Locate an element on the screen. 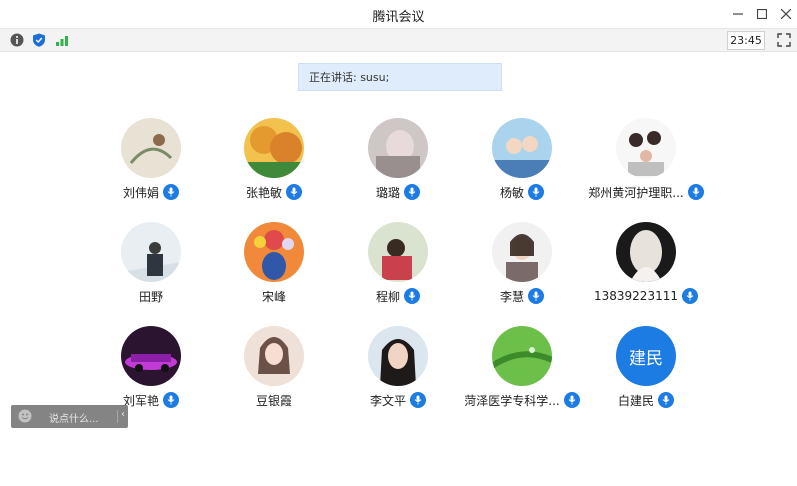 The width and height of the screenshot is (797, 486). security-button is located at coordinates (39, 40).